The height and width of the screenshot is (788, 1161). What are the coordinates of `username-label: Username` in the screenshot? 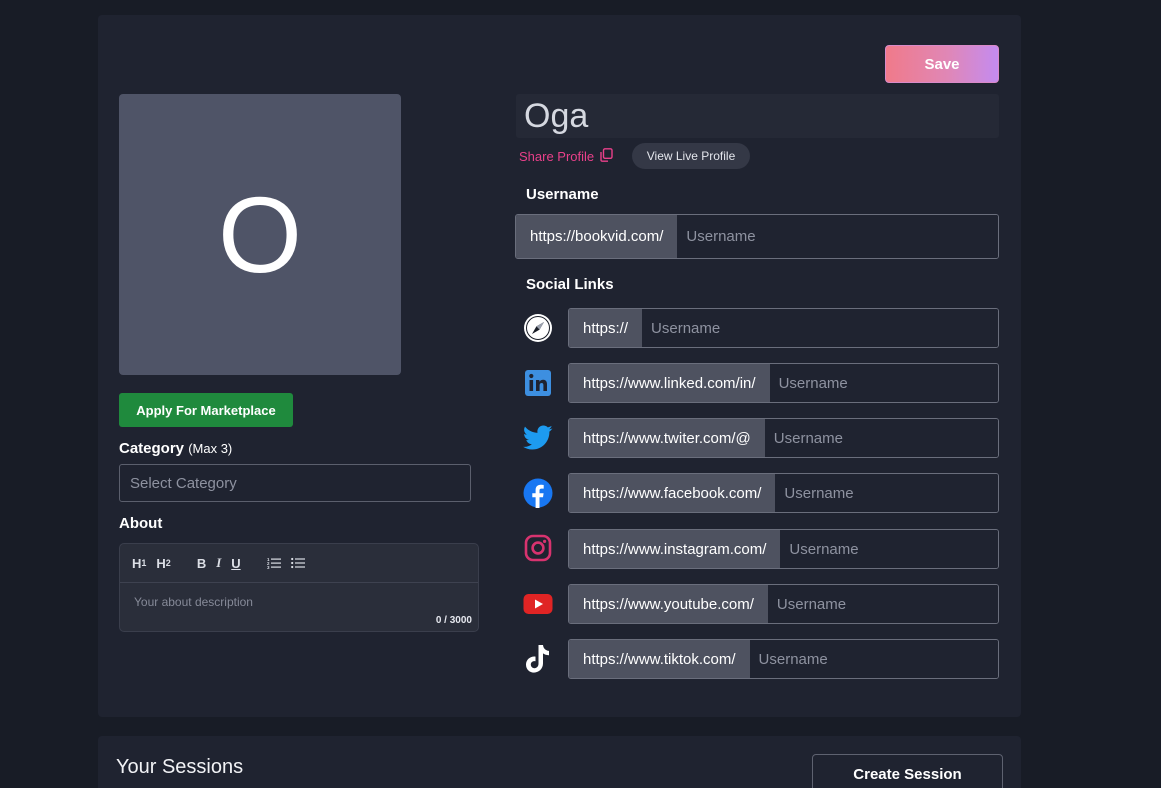 It's located at (562, 194).